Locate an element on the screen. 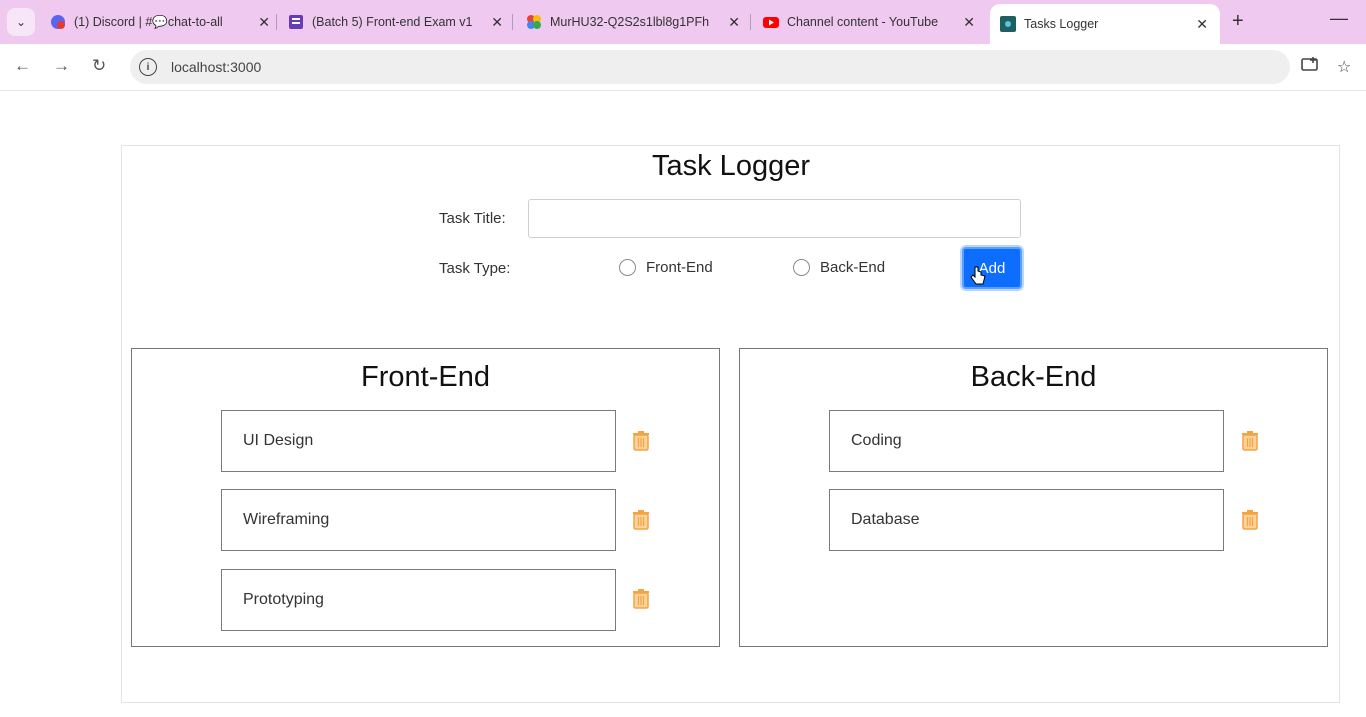  new-tab-button: + is located at coordinates (1238, 21).